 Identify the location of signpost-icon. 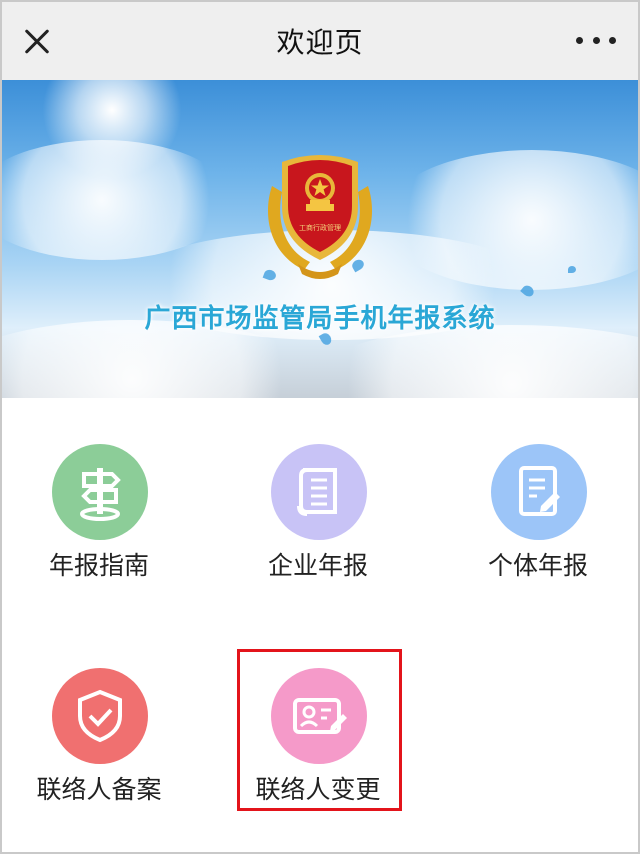
(100, 492).